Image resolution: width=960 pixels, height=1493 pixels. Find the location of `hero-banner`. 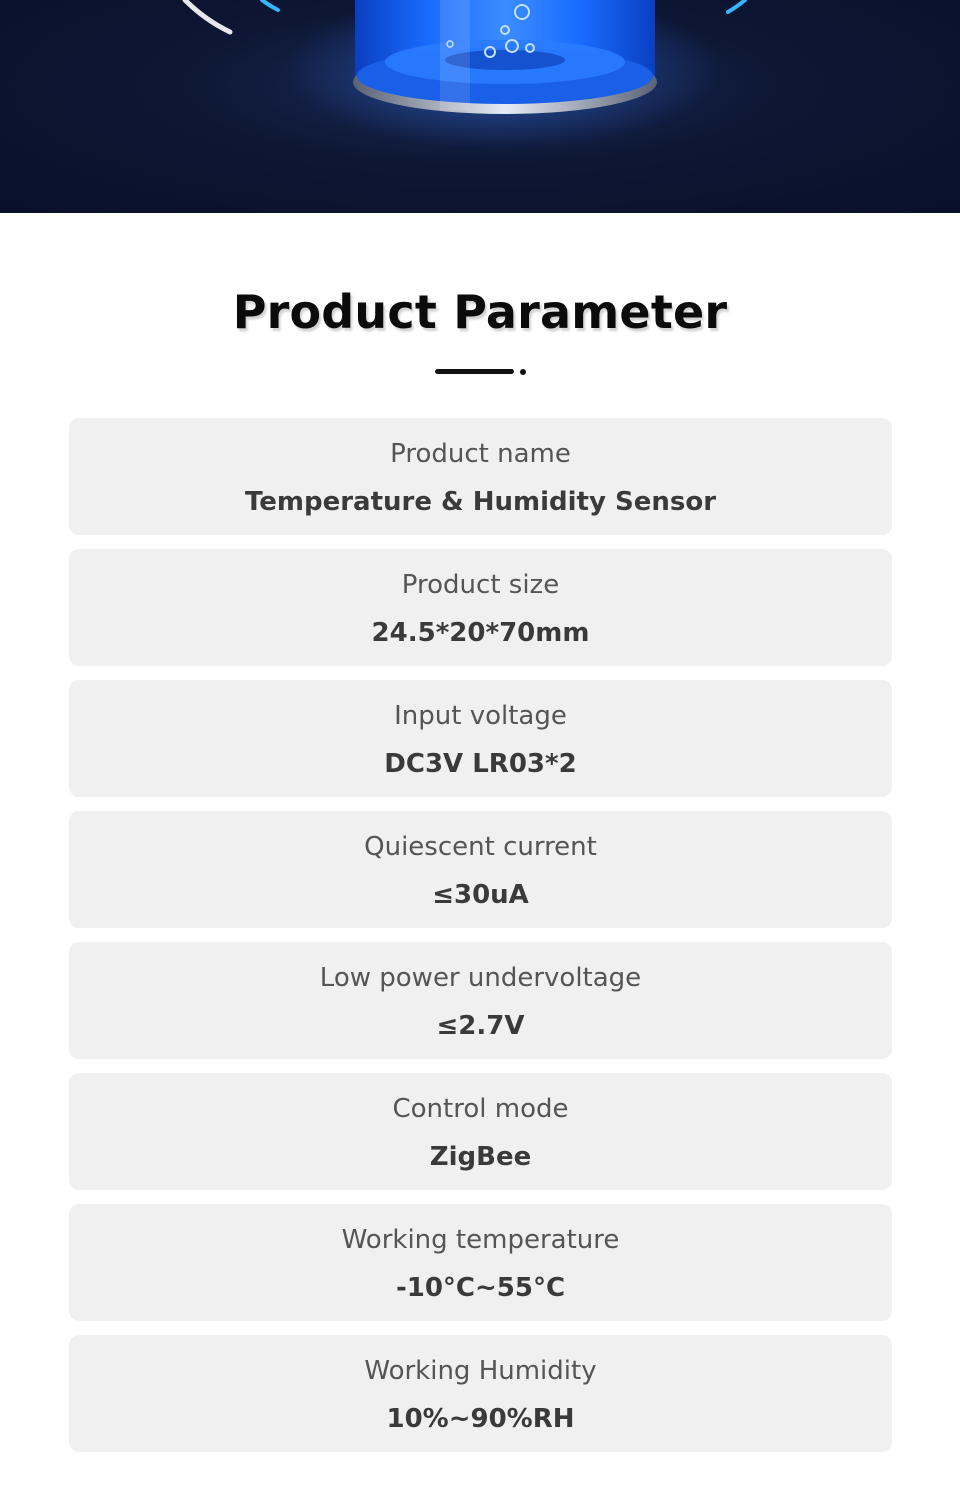

hero-banner is located at coordinates (480, 106).